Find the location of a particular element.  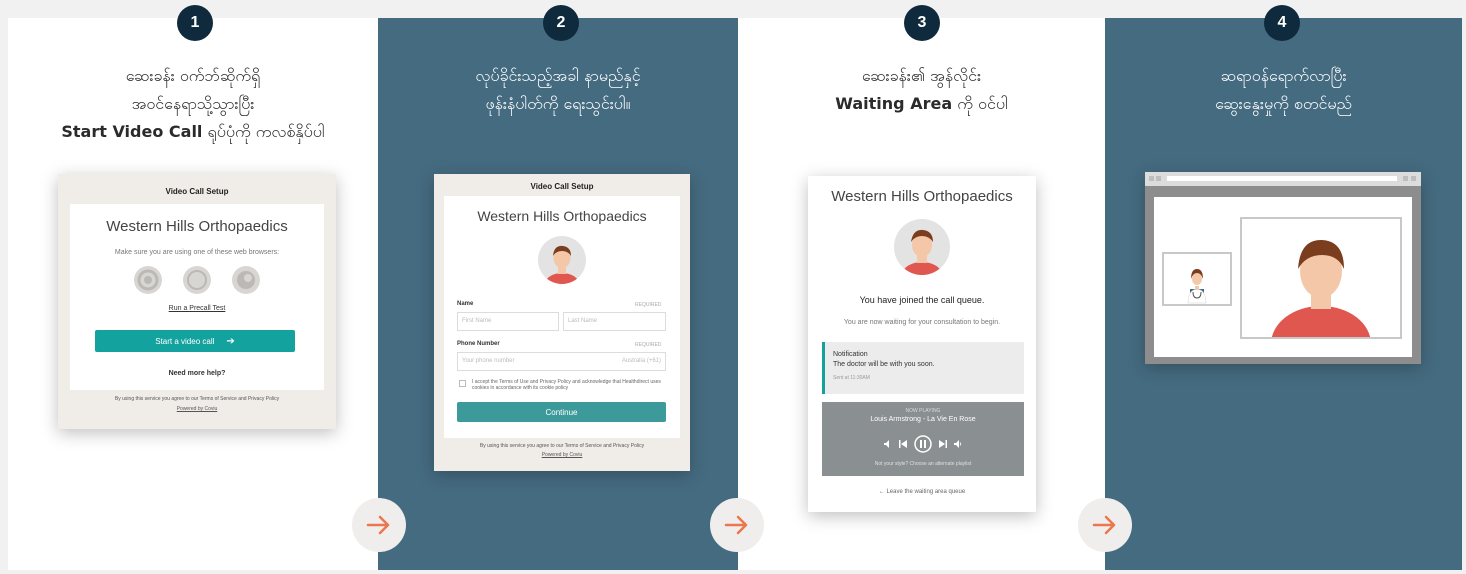

step-4-instruction: ဆရာဝန်ရောက်လာပြီး ဆွေးနွေးမှုကို စတင်မည် is located at coordinates (1283, 90).